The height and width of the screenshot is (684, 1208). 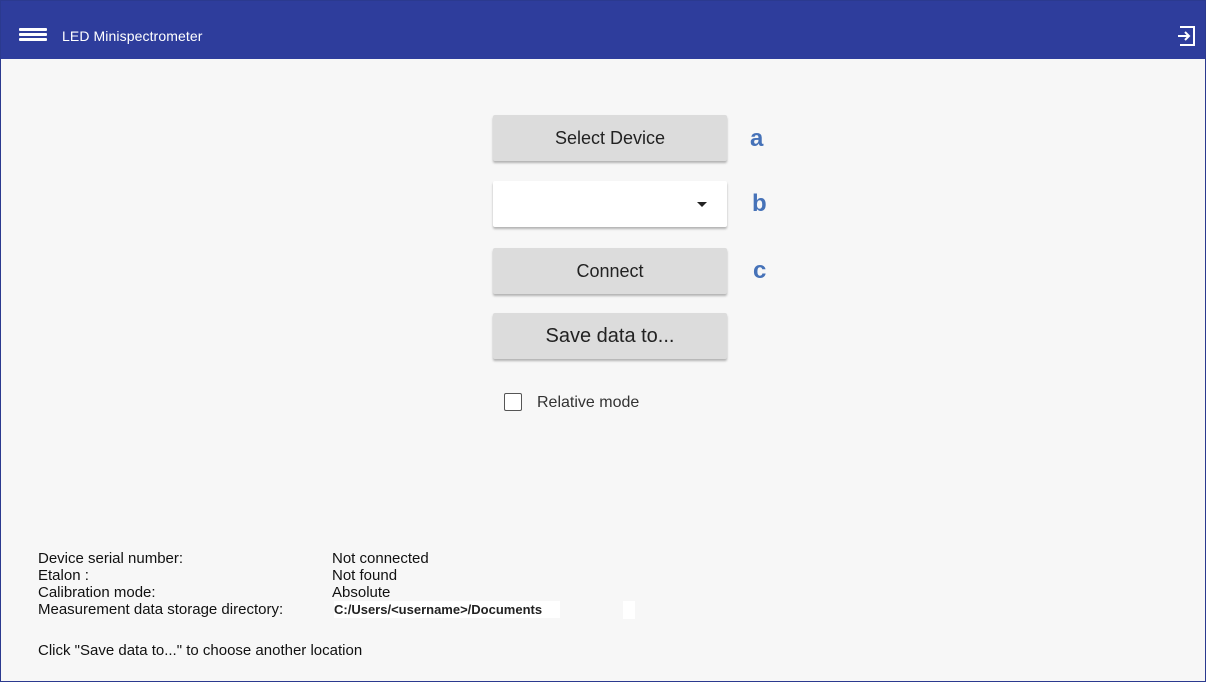 I want to click on calibration-value: Absolute, so click(x=361, y=592).